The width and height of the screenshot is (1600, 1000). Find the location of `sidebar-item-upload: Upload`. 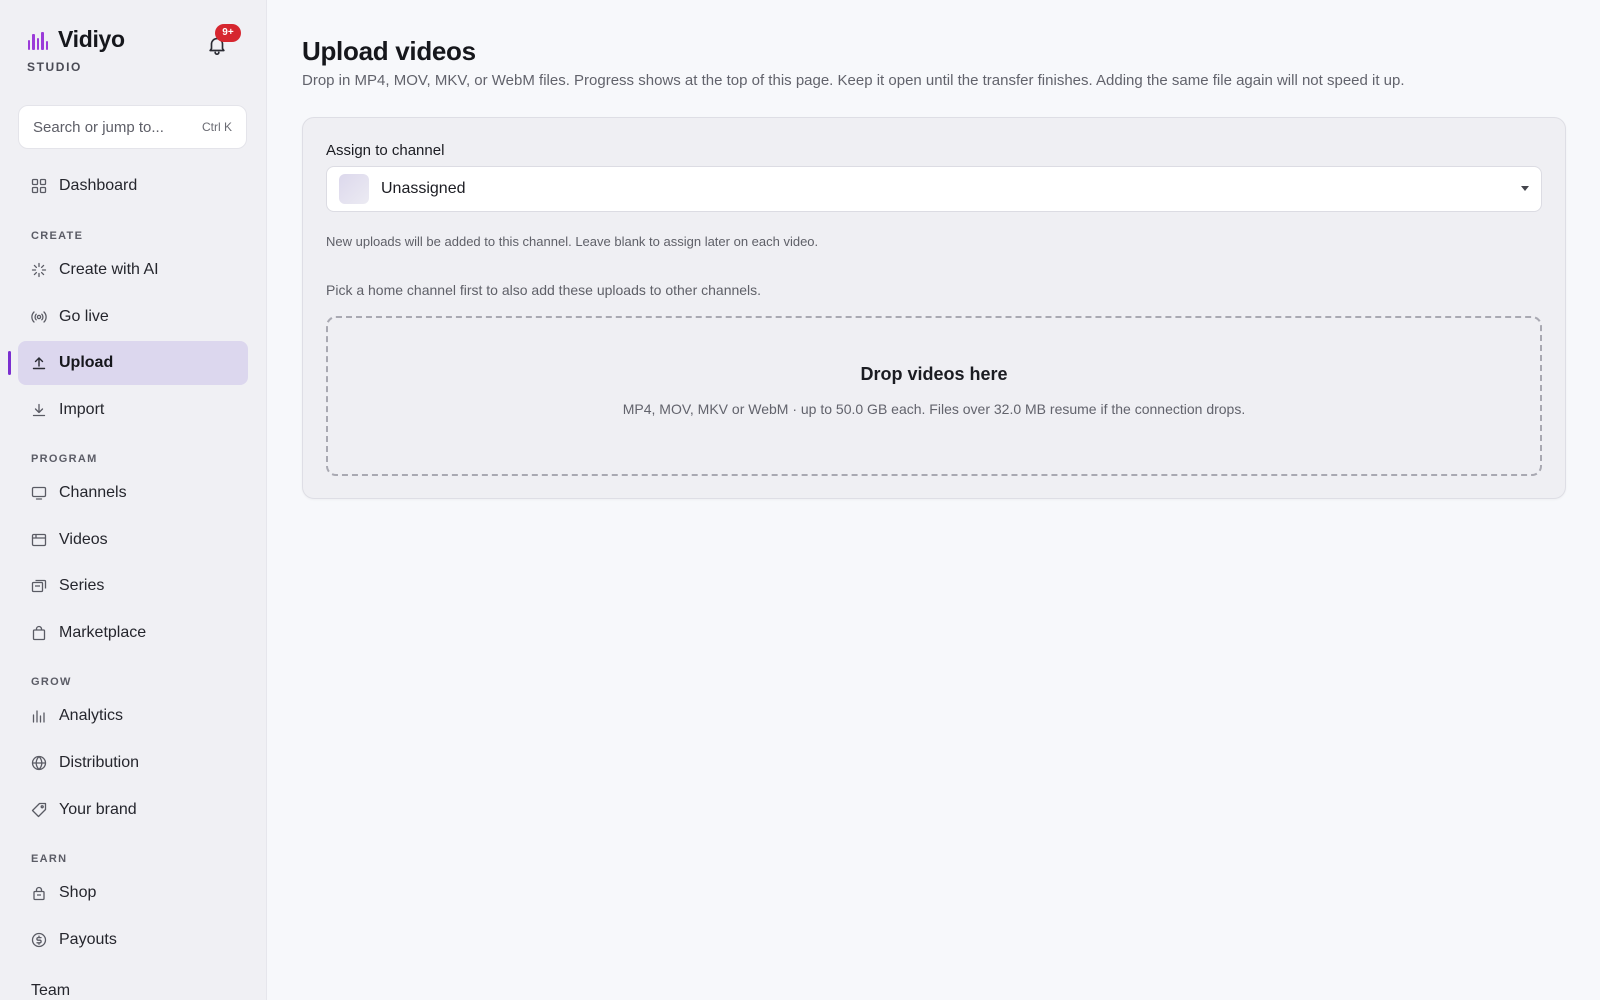

sidebar-item-upload: Upload is located at coordinates (133, 363).